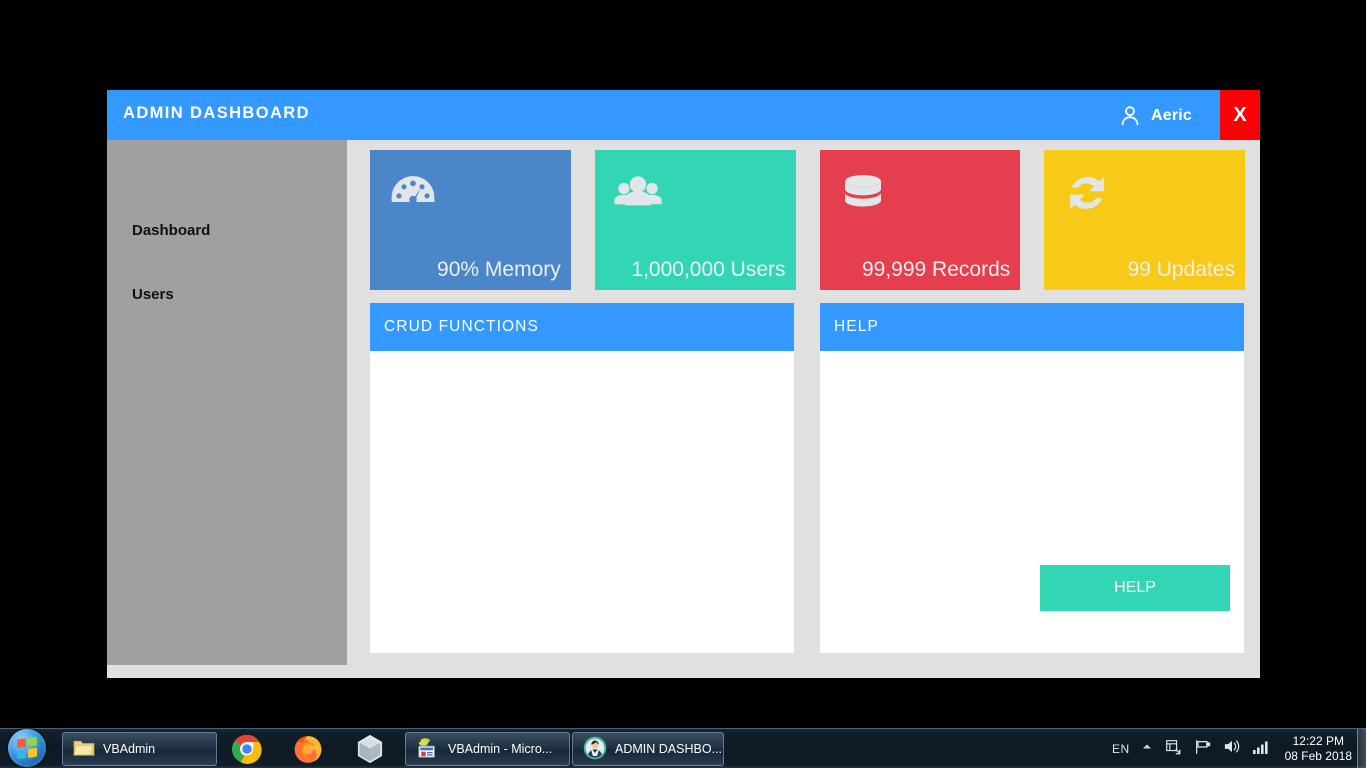  I want to click on taskbar-pin-virtualbox, so click(370, 749).